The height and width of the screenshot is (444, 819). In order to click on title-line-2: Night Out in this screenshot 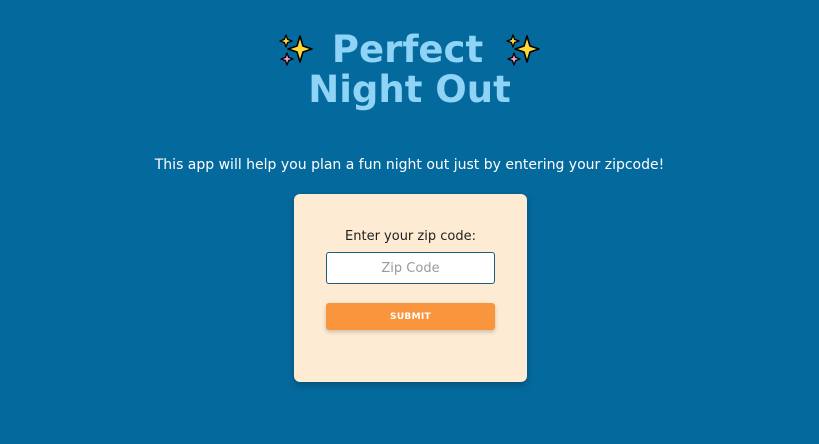, I will do `click(409, 89)`.